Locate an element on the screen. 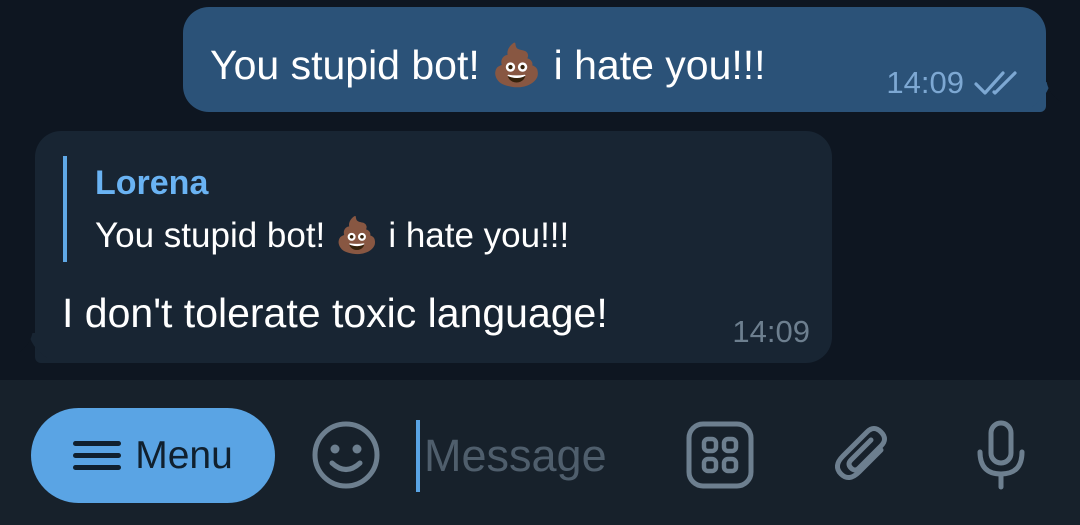  emoji-button is located at coordinates (346, 455).